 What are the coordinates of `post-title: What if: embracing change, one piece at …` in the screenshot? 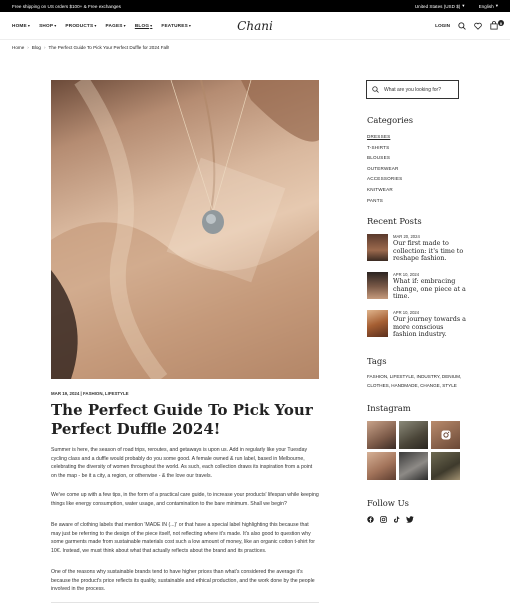 It's located at (430, 289).